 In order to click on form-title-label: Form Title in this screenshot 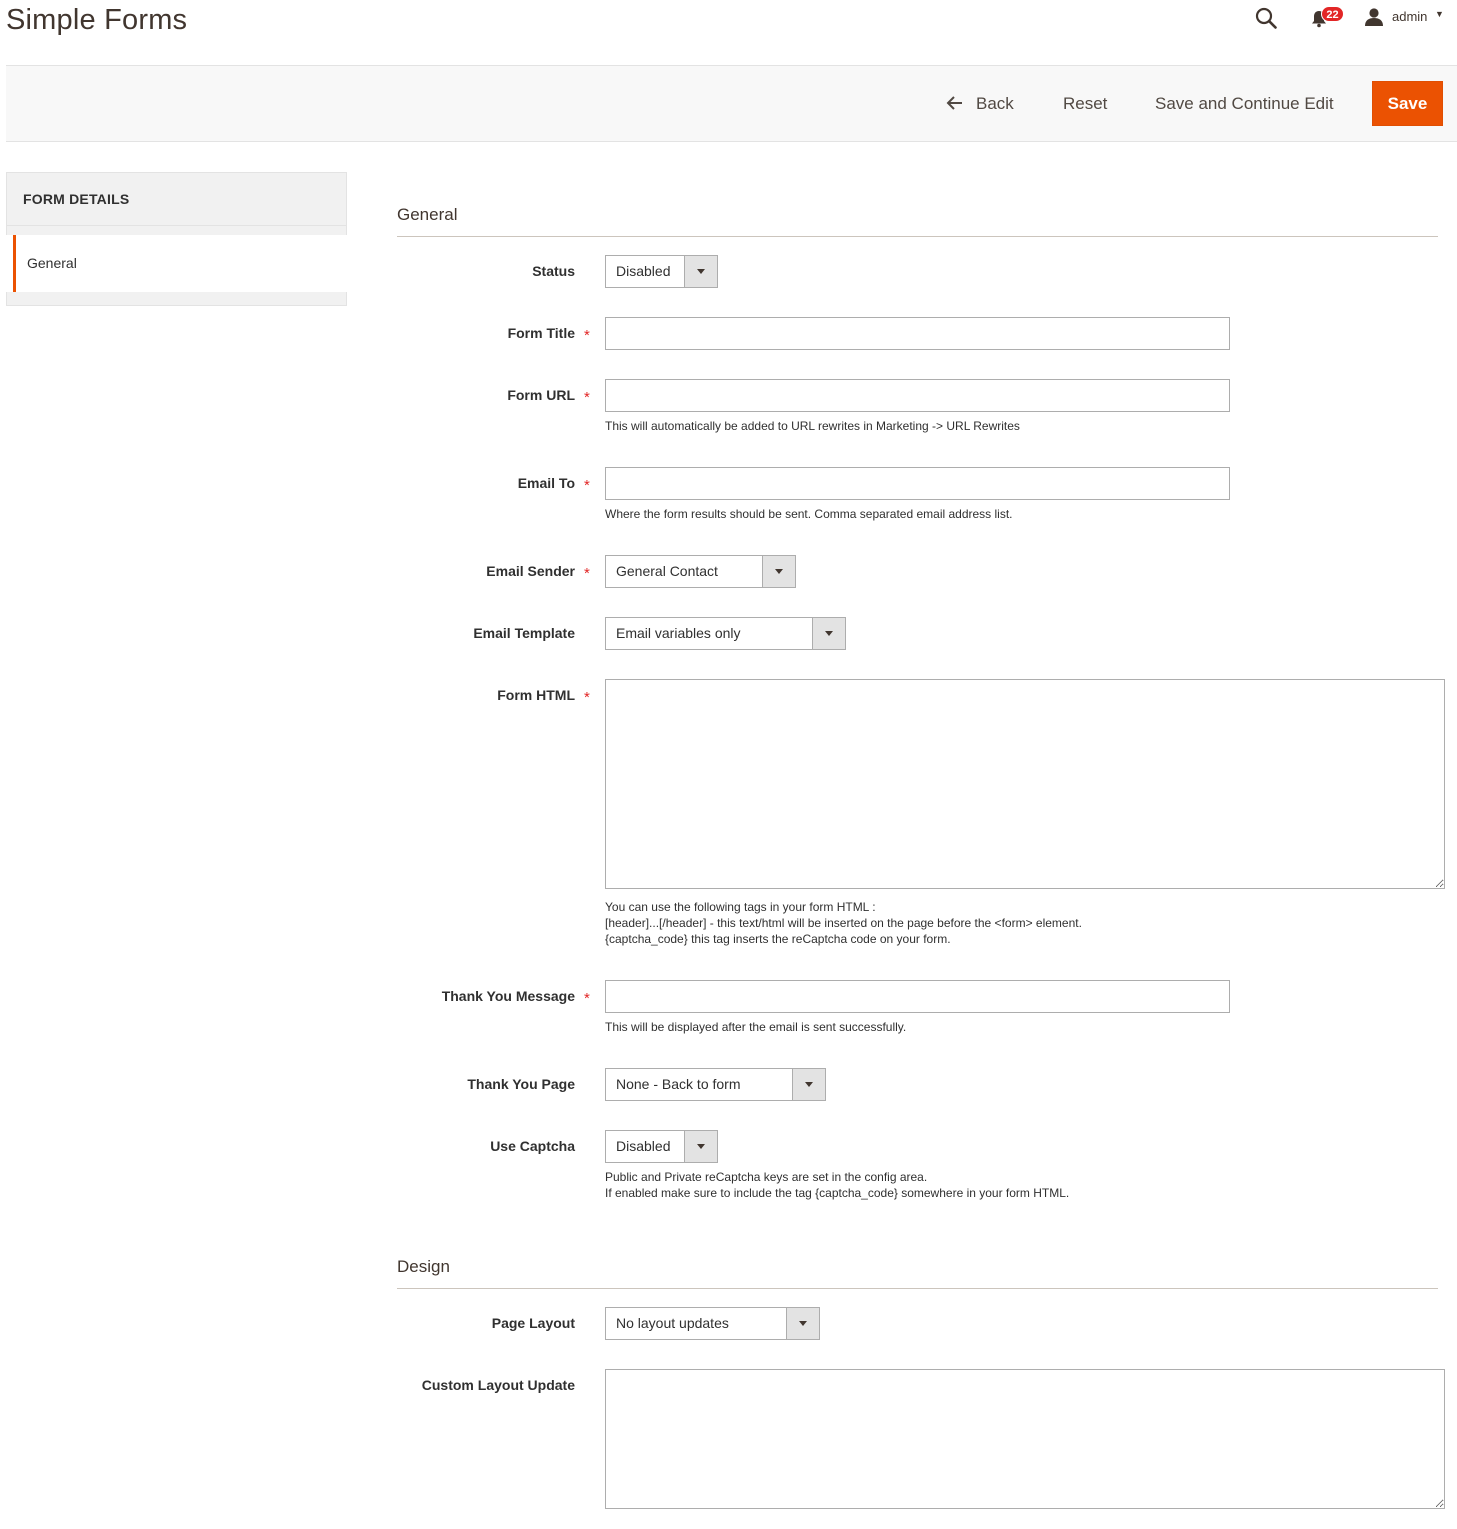, I will do `click(541, 333)`.